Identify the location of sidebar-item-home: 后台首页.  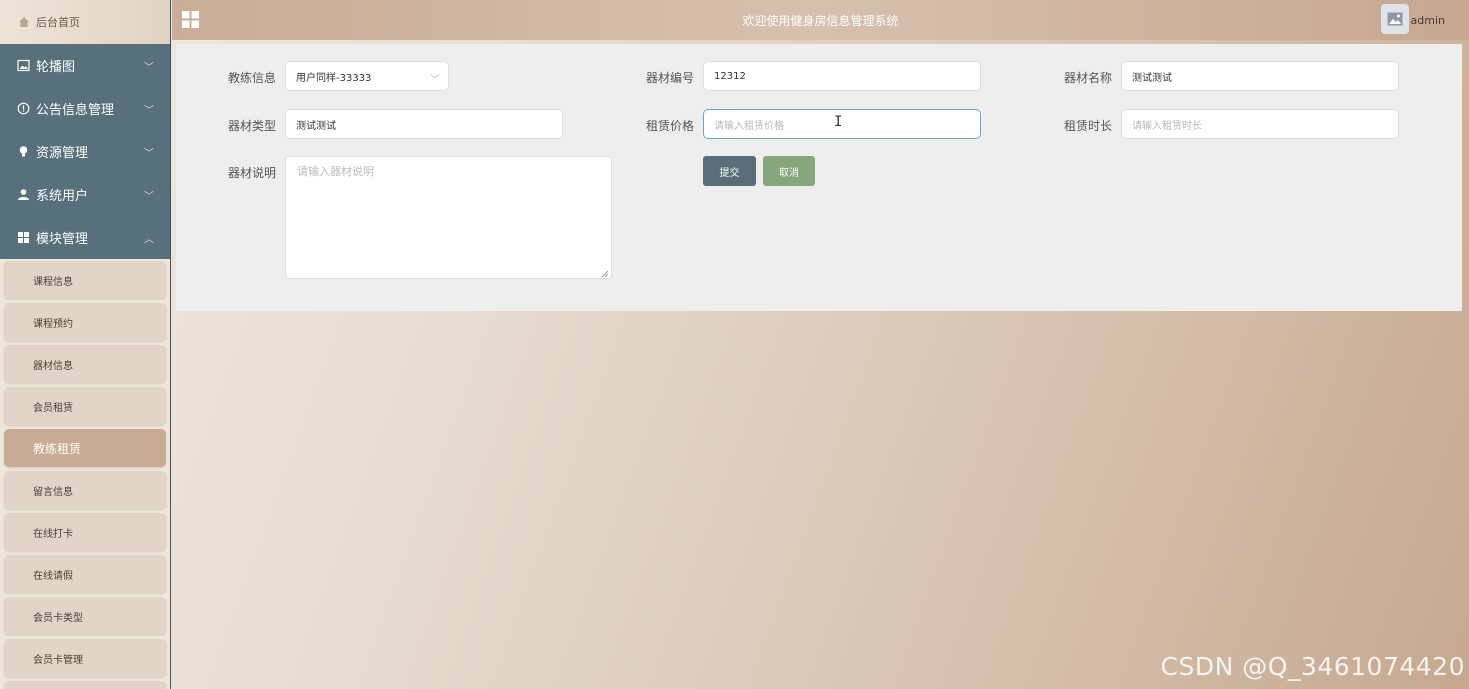
(85, 22).